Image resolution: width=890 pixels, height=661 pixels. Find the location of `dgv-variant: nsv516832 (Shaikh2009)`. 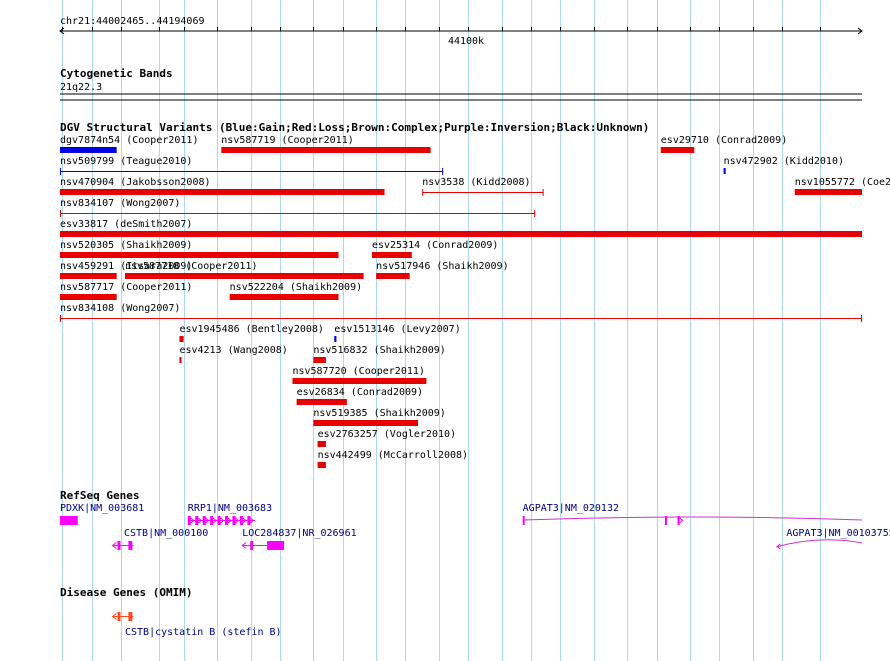

dgv-variant: nsv516832 (Shaikh2009) is located at coordinates (379, 354).